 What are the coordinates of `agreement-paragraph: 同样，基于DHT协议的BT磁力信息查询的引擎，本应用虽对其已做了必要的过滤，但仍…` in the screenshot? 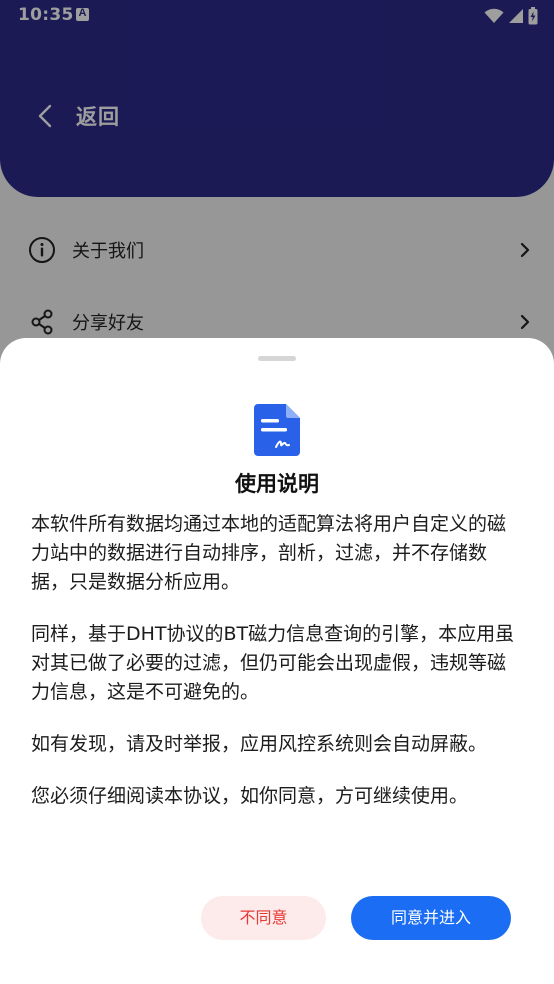 It's located at (273, 663).